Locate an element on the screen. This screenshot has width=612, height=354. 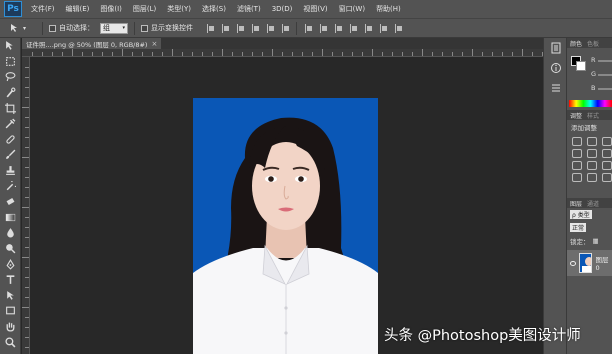
brush-tool is located at coordinates (10, 155).